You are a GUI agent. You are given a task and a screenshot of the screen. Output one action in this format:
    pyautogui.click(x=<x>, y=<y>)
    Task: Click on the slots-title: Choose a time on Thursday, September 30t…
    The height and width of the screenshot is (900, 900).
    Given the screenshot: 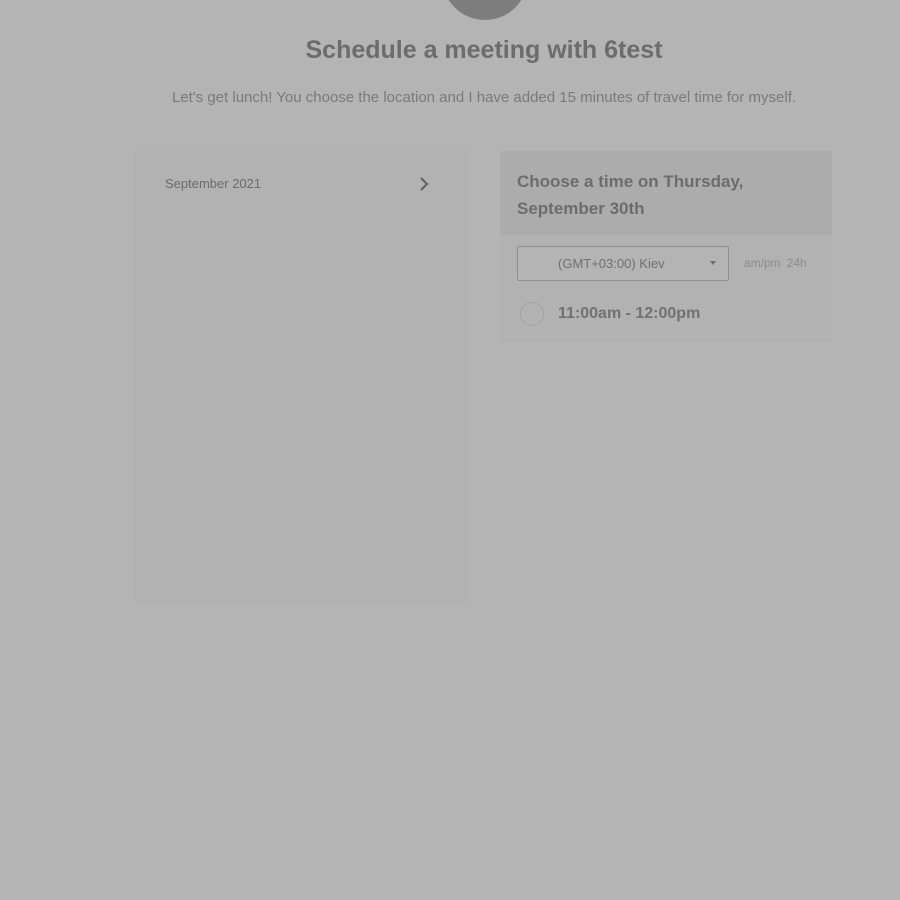 What is the action you would take?
    pyautogui.click(x=630, y=195)
    